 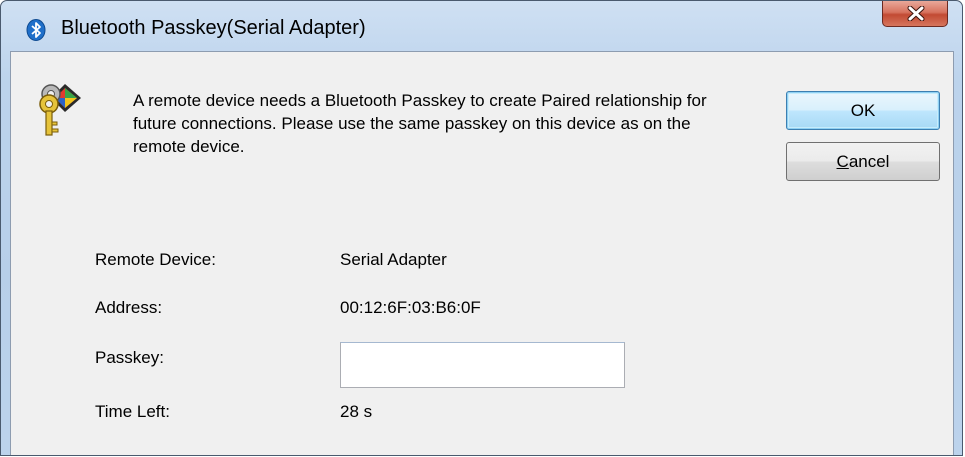 What do you see at coordinates (36, 30) in the screenshot?
I see `bluetooth-icon` at bounding box center [36, 30].